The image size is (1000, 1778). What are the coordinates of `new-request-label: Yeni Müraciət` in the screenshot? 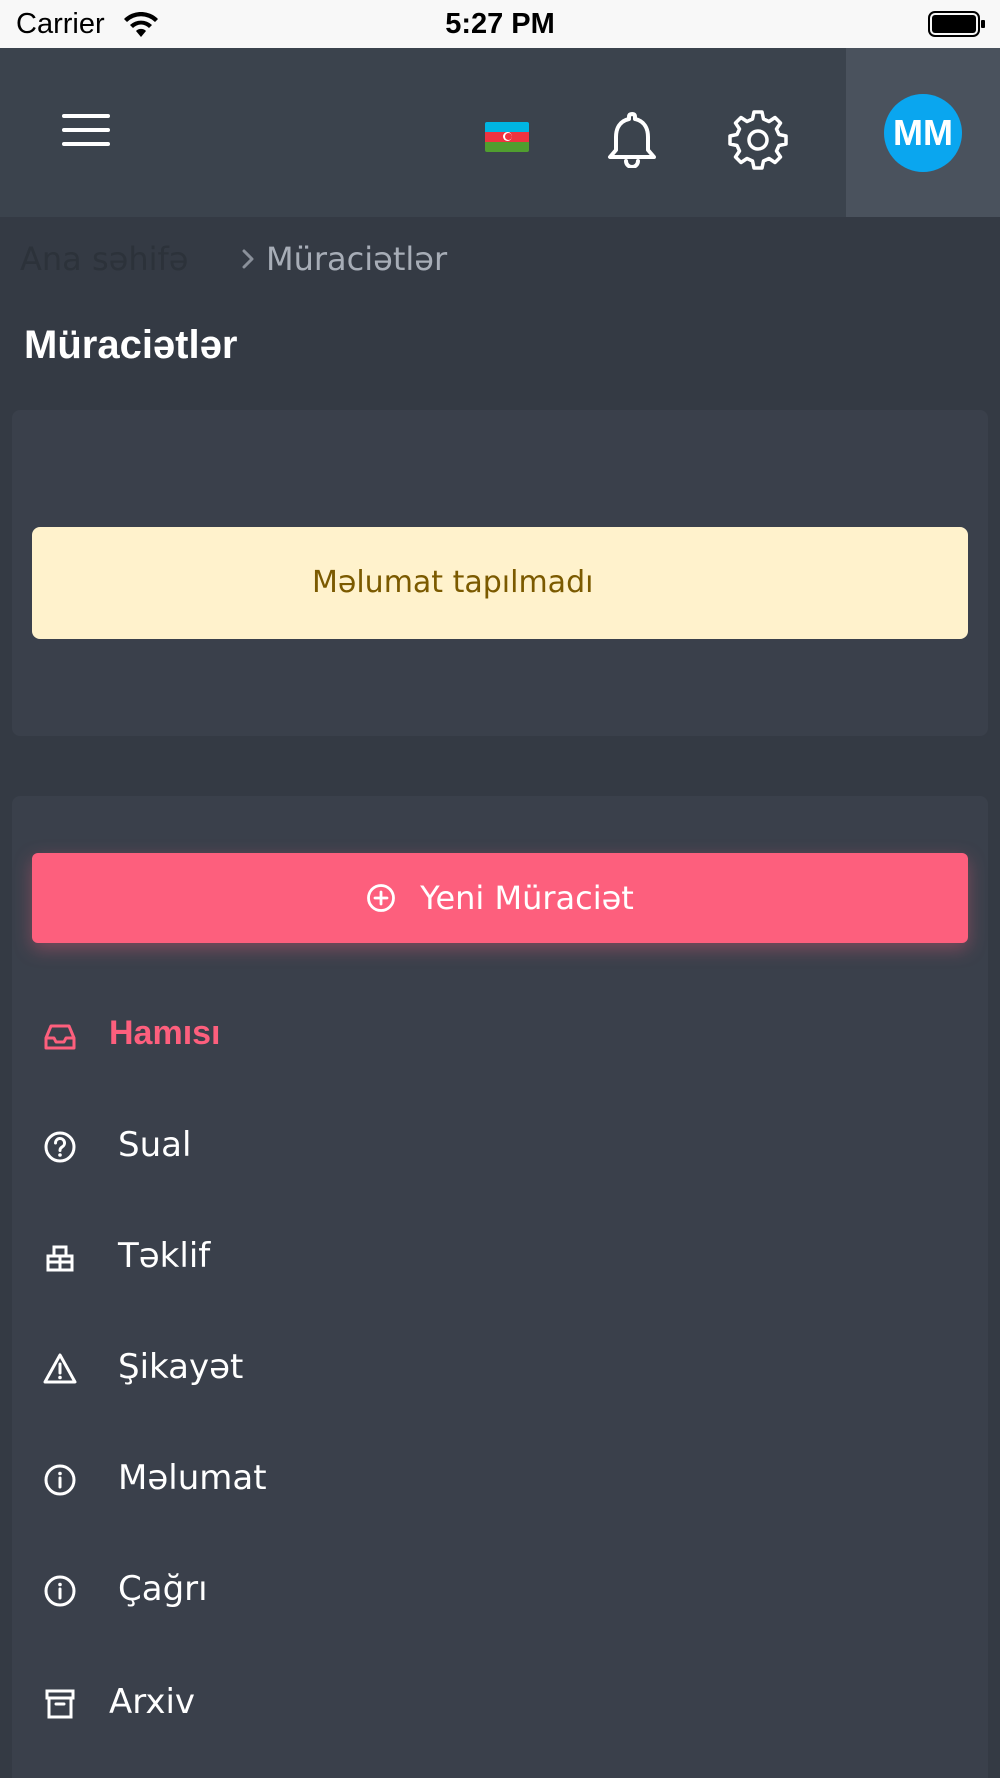 It's located at (527, 898).